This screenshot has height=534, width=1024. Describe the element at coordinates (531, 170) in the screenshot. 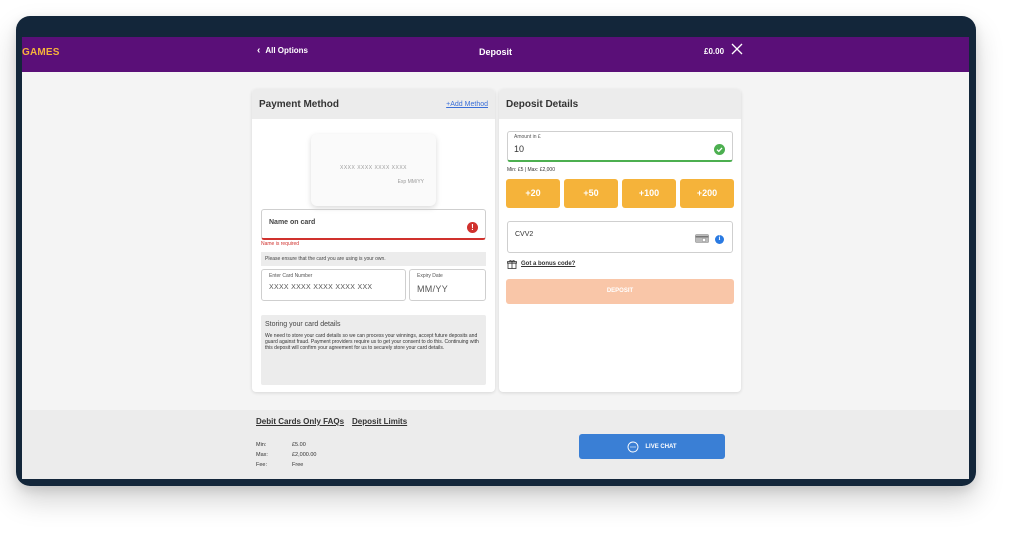

I see `amount-min-max: Min: £5 | Max: £2,000` at that location.